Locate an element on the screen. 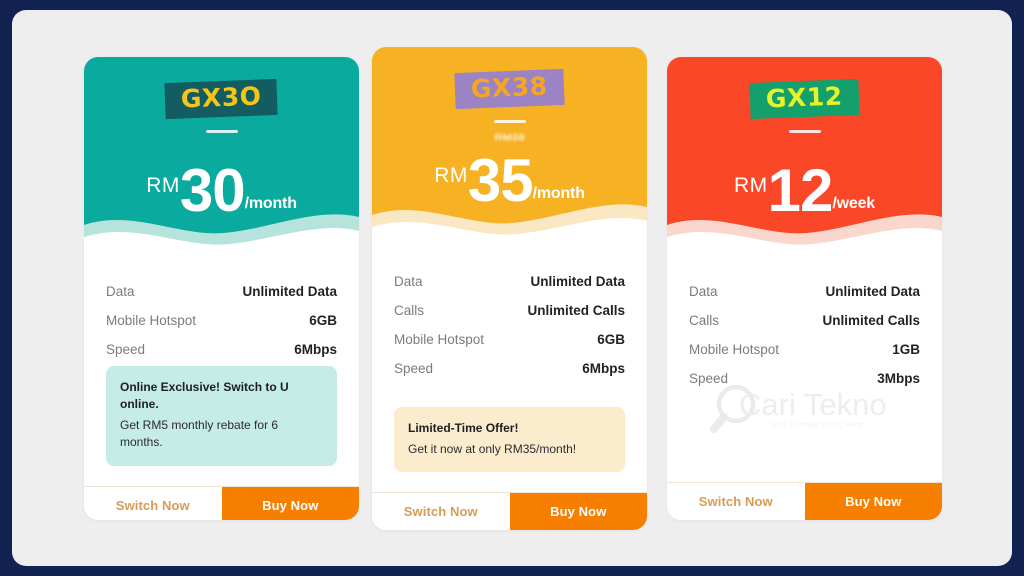 Image resolution: width=1024 pixels, height=576 pixels. card-header: GX12 RM 12 /week is located at coordinates (804, 157).